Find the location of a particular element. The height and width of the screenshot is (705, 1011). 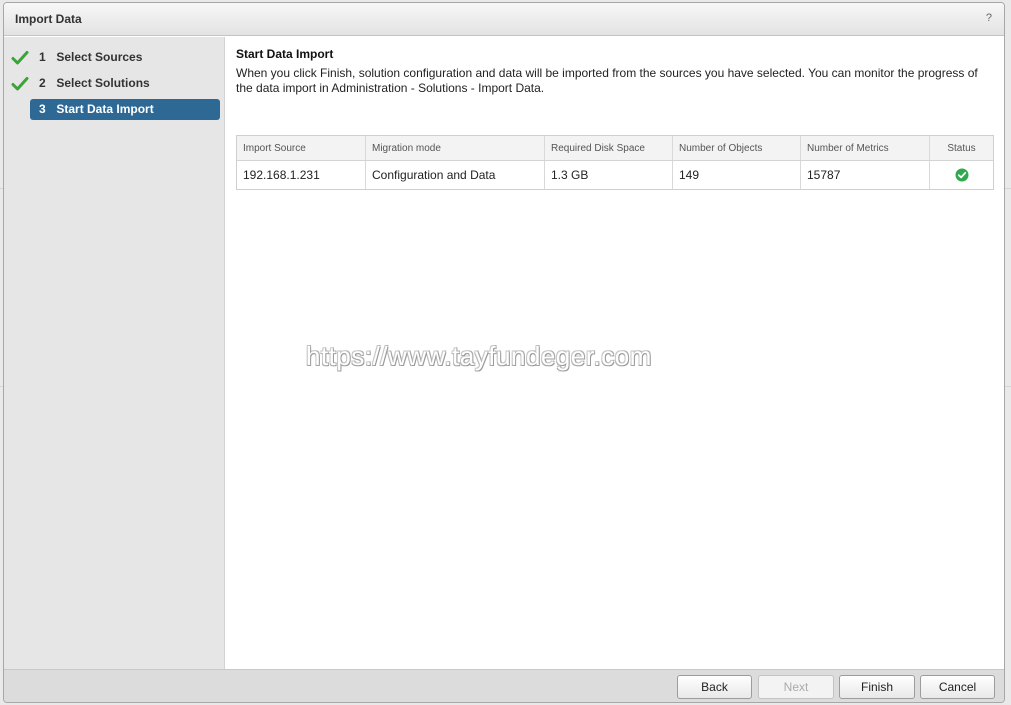

step-label: Select Solutions is located at coordinates (103, 83).